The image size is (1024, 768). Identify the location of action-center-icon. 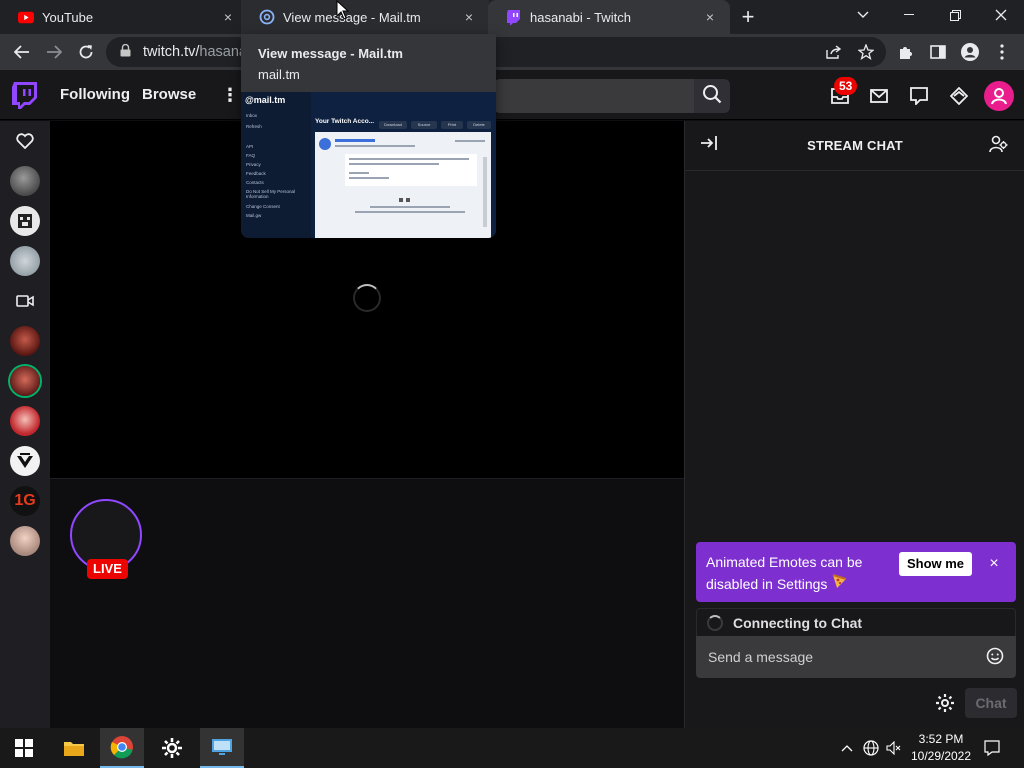
(992, 748).